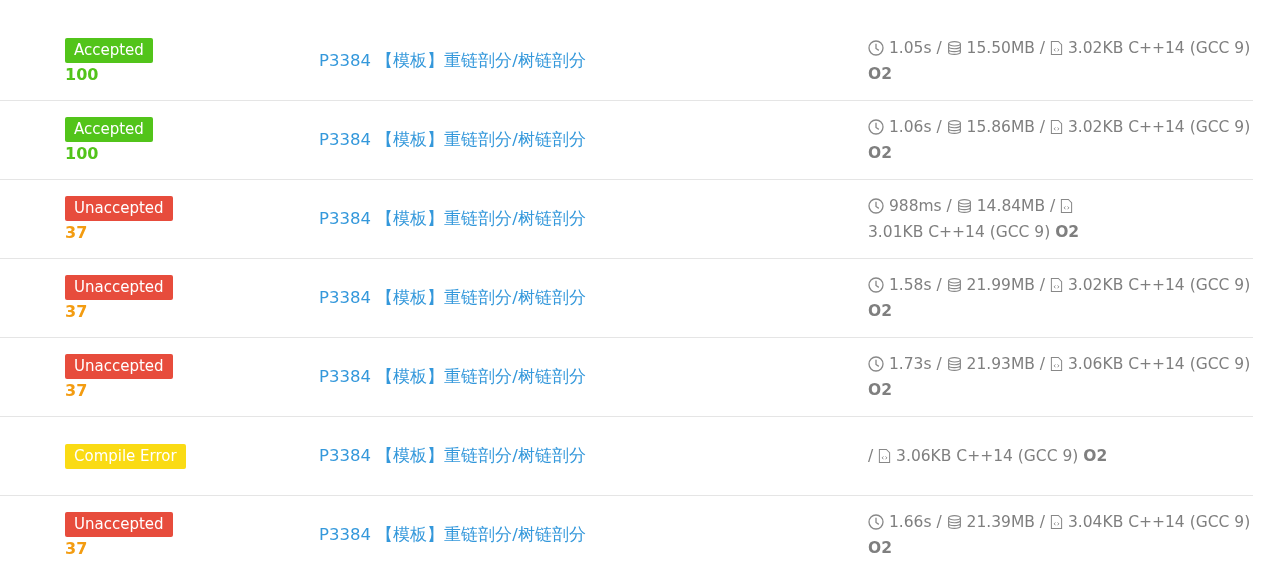  What do you see at coordinates (915, 48) in the screenshot?
I see `stat-text: 1.05s /` at bounding box center [915, 48].